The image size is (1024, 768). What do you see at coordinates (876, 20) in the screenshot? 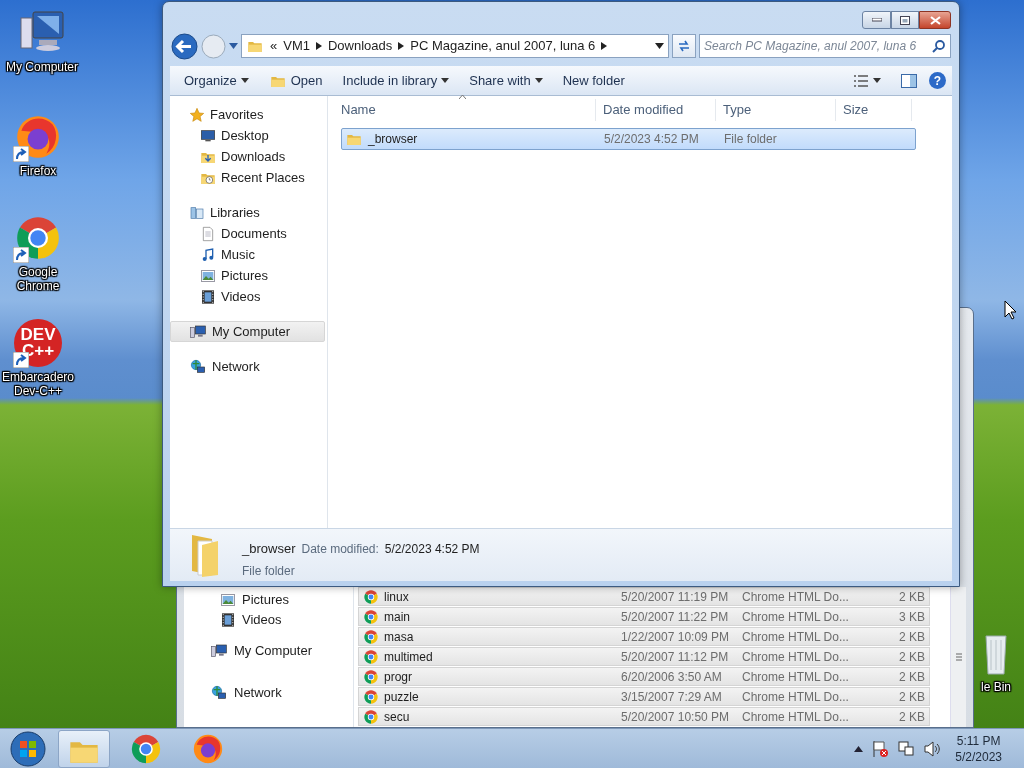
I see `minimize-icon` at bounding box center [876, 20].